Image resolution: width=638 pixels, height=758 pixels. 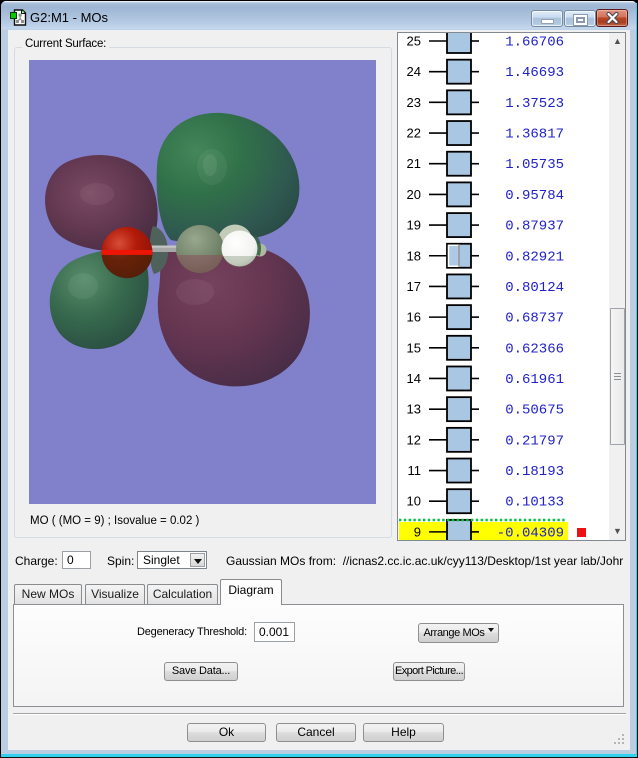 What do you see at coordinates (534, 227) in the screenshot?
I see `svg-text: 0.87937` at bounding box center [534, 227].